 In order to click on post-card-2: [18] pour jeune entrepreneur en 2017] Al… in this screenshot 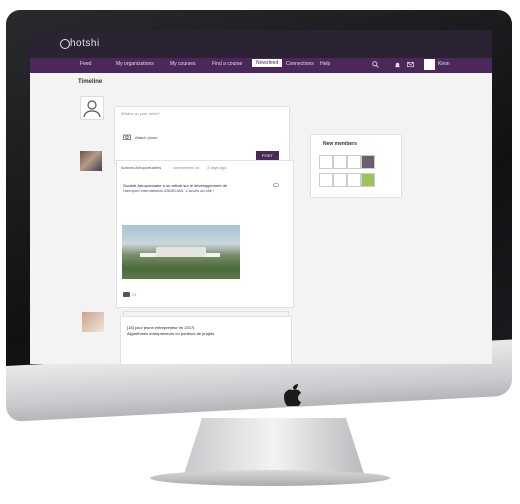, I will do `click(206, 340)`.